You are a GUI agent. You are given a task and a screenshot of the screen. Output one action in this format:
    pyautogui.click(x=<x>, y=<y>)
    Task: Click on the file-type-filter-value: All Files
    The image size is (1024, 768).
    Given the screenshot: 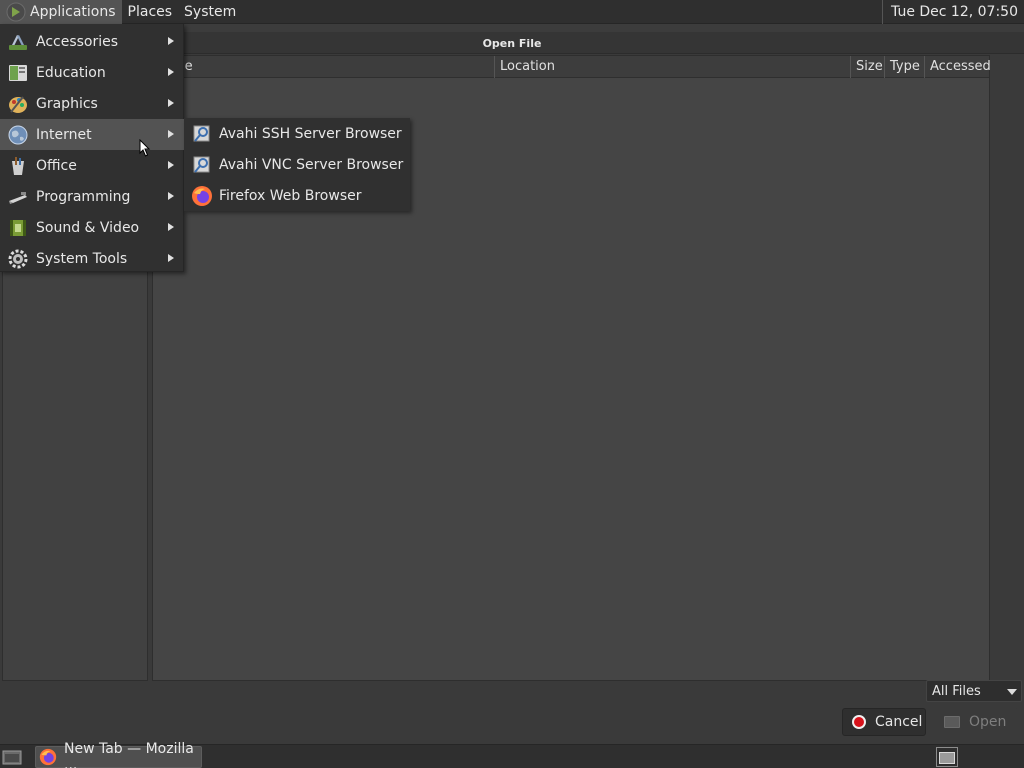 What is the action you would take?
    pyautogui.click(x=956, y=691)
    